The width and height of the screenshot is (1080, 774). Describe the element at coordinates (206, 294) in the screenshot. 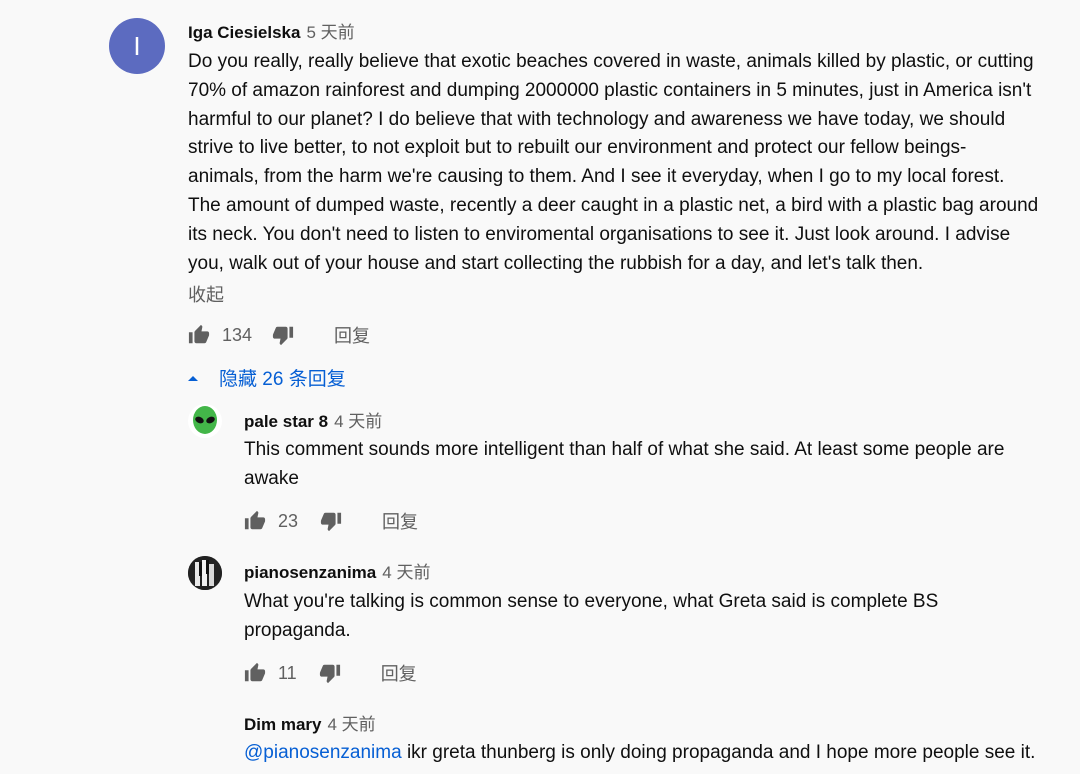

I see `collapse-button: 收起` at that location.